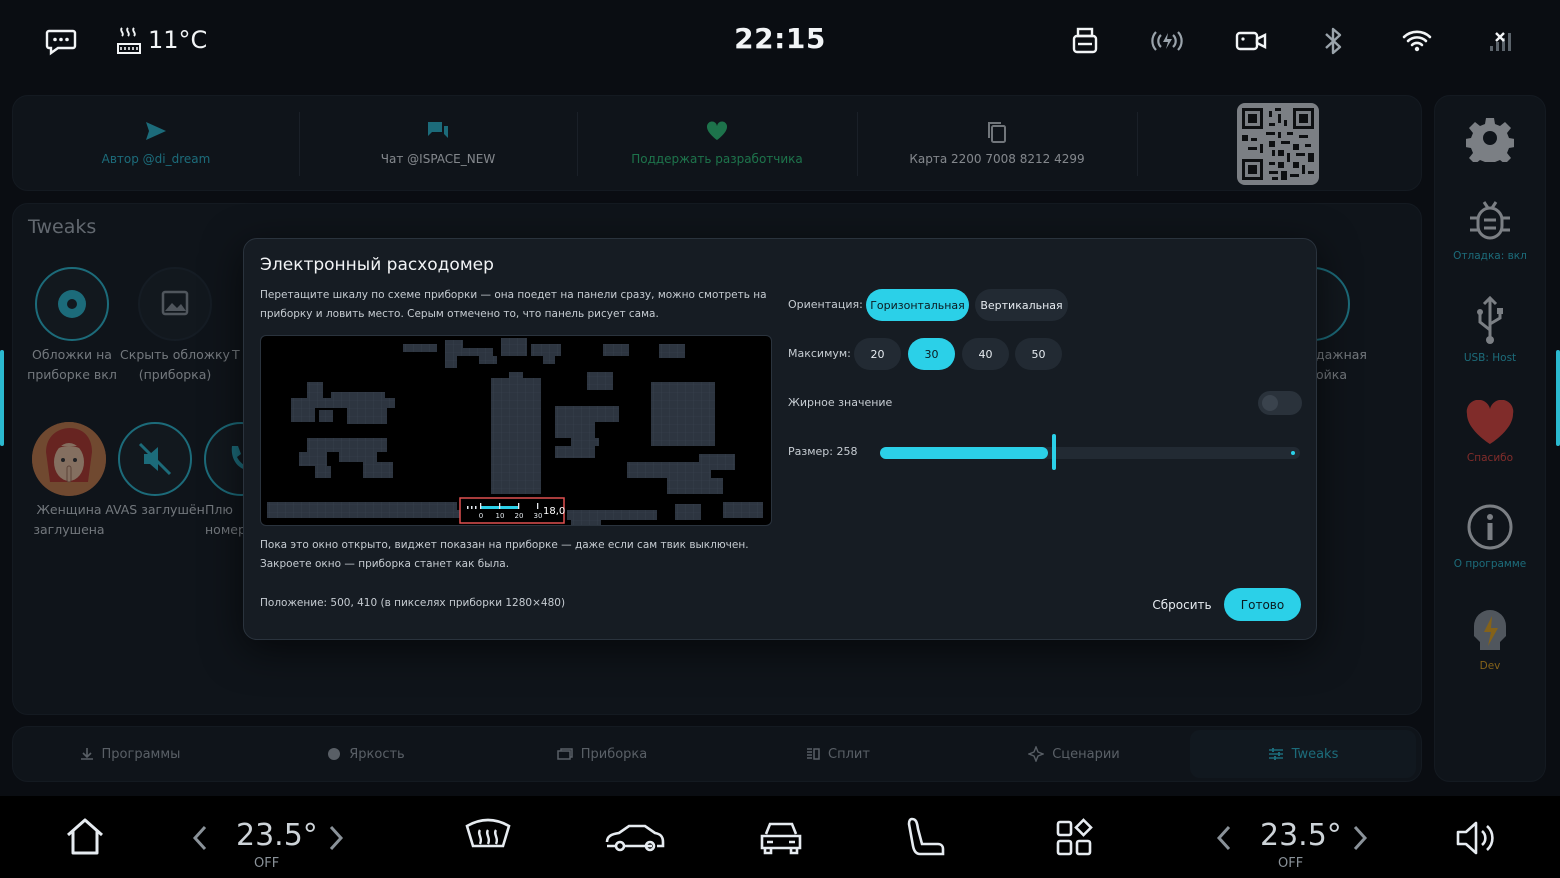 This screenshot has height=878, width=1560. Describe the element at coordinates (1036, 754) in the screenshot. I see `sparkle-icon` at that location.